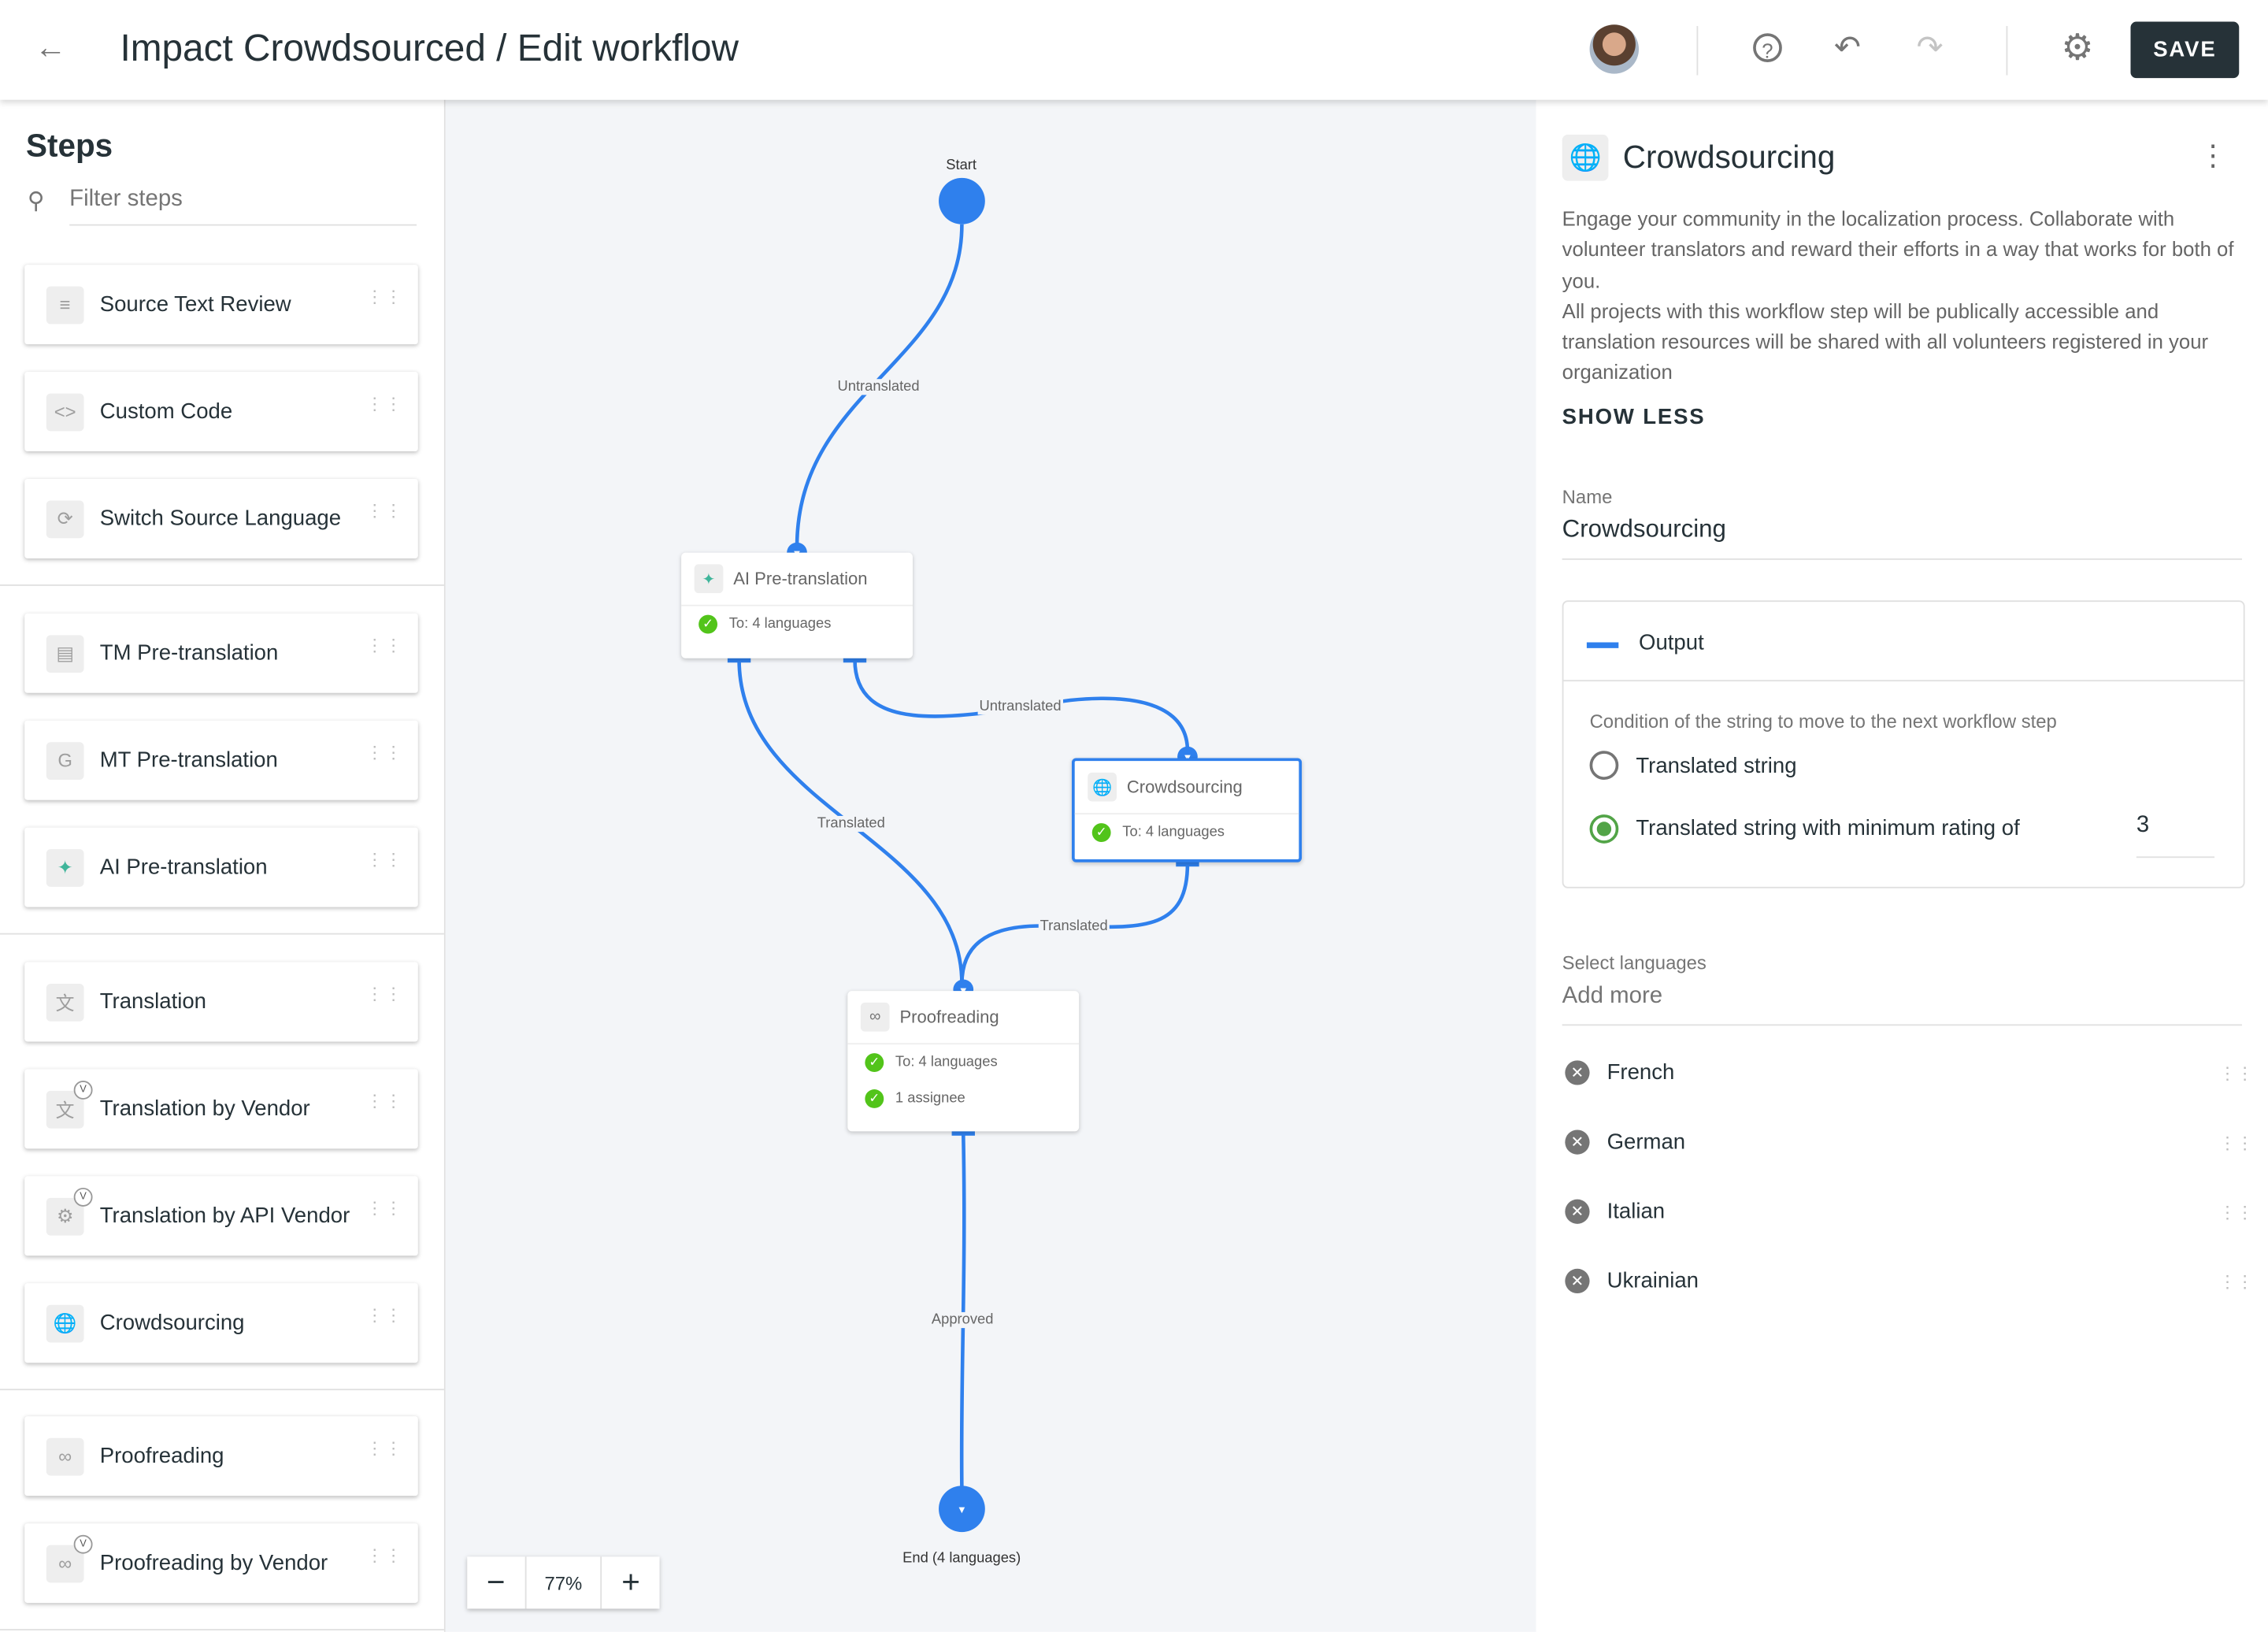 Image resolution: width=2268 pixels, height=1632 pixels. Describe the element at coordinates (221, 1002) in the screenshot. I see `step-card: 文 Translation ⋮⋮` at that location.